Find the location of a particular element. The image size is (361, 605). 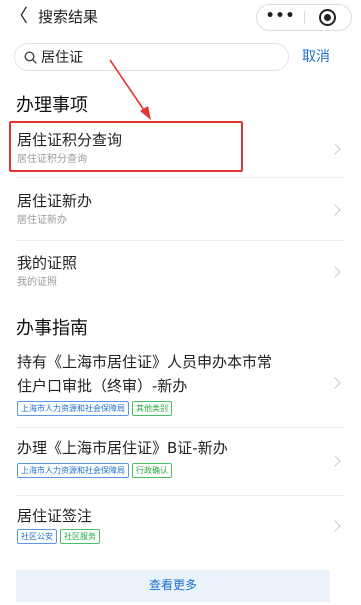

annotation-highlight-box is located at coordinates (126, 146).